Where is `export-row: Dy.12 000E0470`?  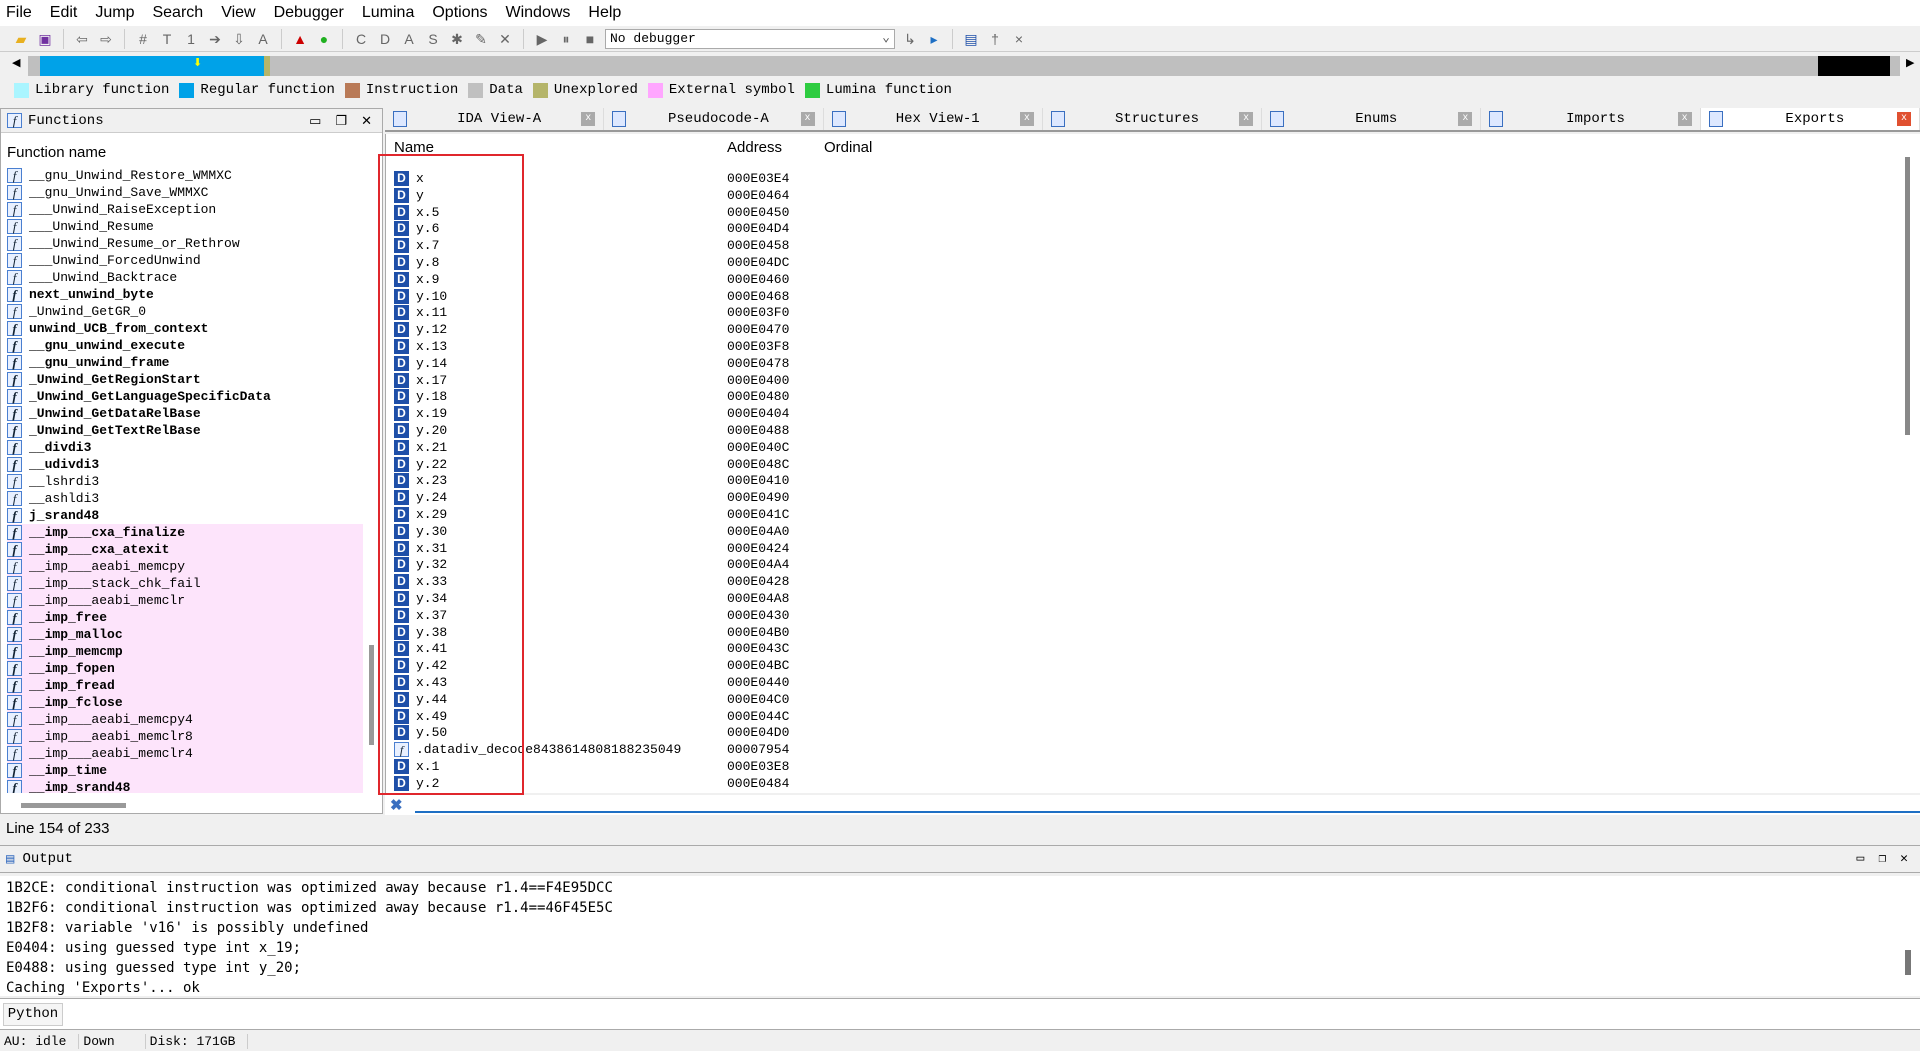
export-row: Dy.12 000E0470 is located at coordinates (894, 329).